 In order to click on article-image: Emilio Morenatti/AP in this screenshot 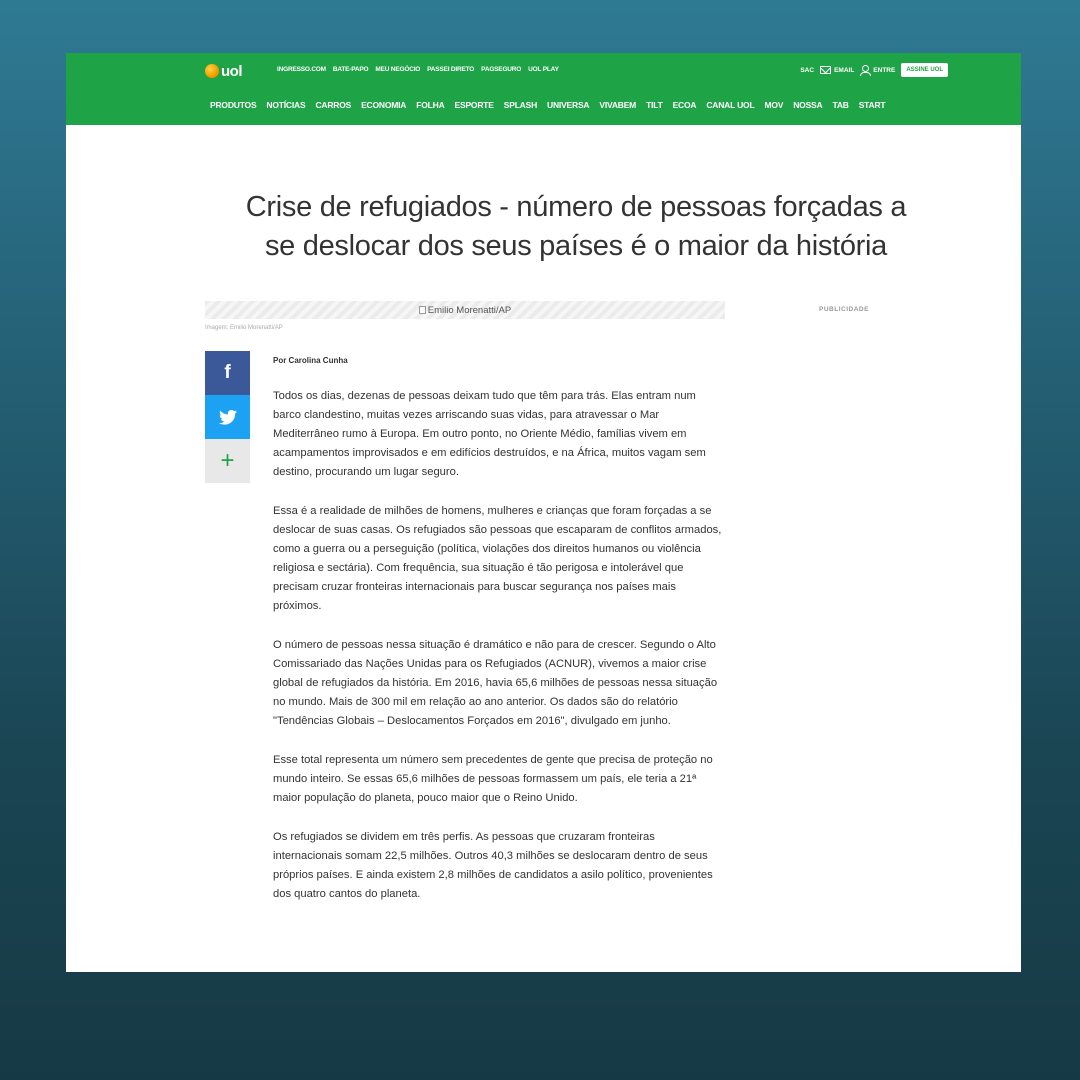, I will do `click(465, 310)`.